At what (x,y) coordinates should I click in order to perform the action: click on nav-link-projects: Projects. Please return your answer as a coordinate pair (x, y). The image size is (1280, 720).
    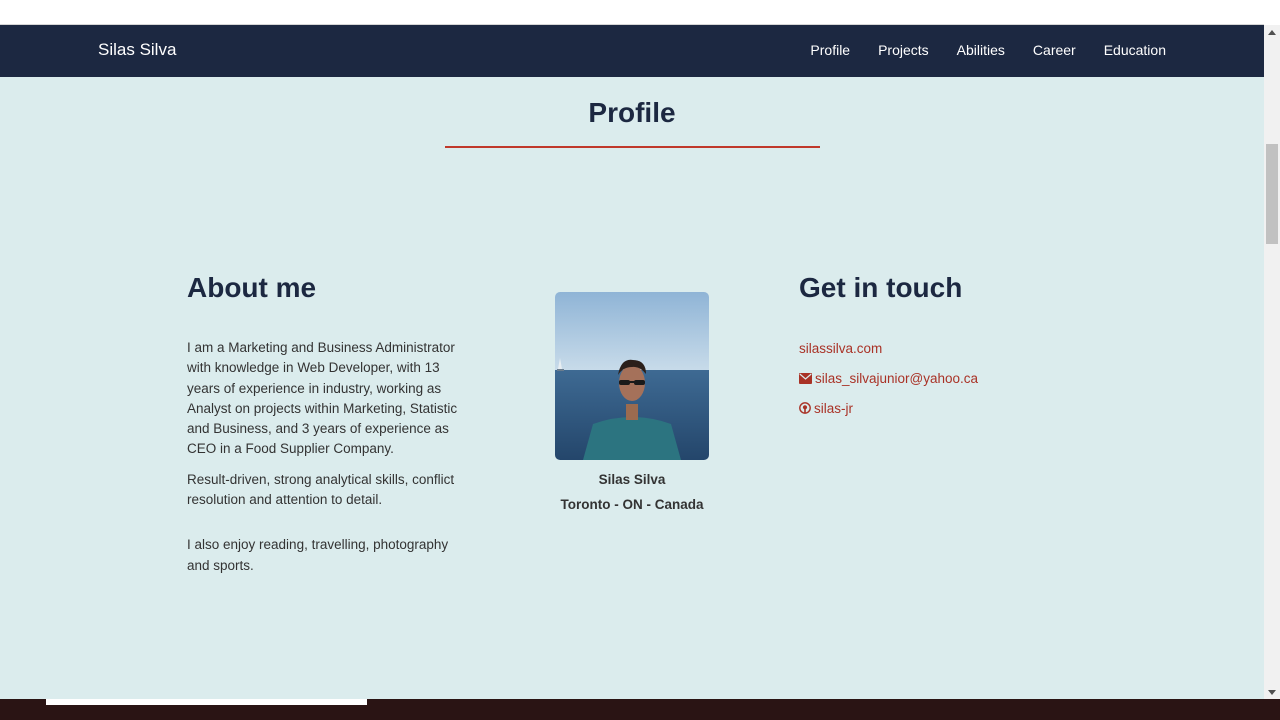
    Looking at the image, I should click on (903, 50).